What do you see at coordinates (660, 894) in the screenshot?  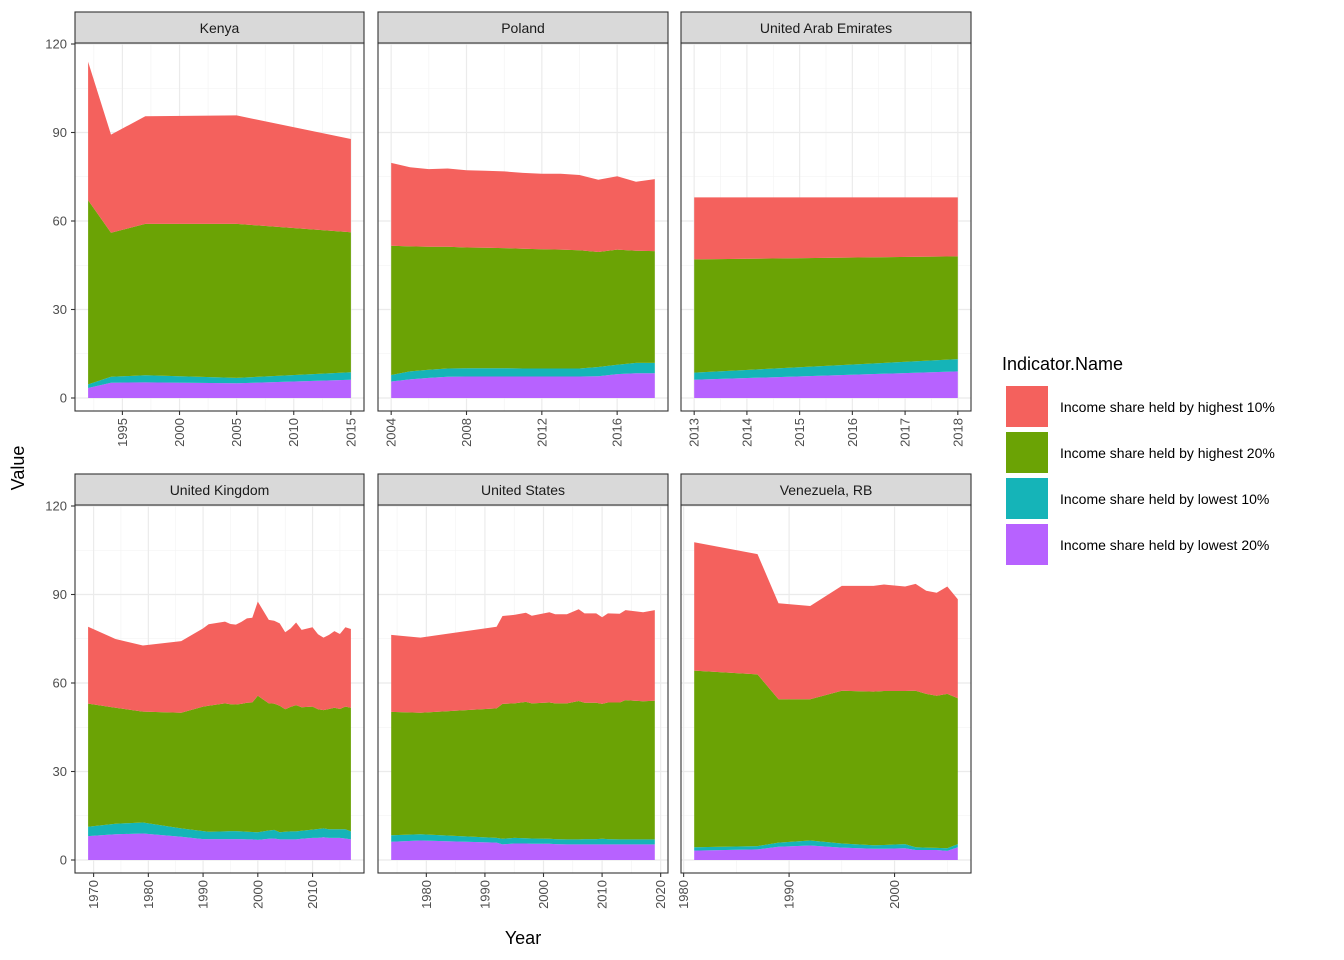 I see `x-tick-label: 2020` at bounding box center [660, 894].